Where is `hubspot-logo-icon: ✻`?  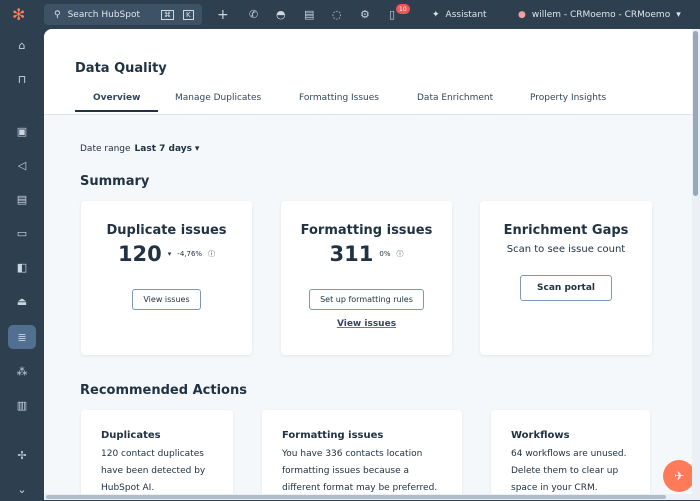
hubspot-logo-icon: ✻ is located at coordinates (18, 14).